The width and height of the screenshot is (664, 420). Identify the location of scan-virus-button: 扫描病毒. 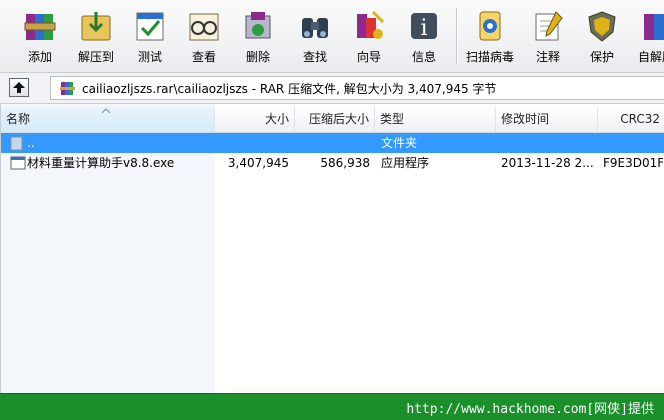
(490, 38).